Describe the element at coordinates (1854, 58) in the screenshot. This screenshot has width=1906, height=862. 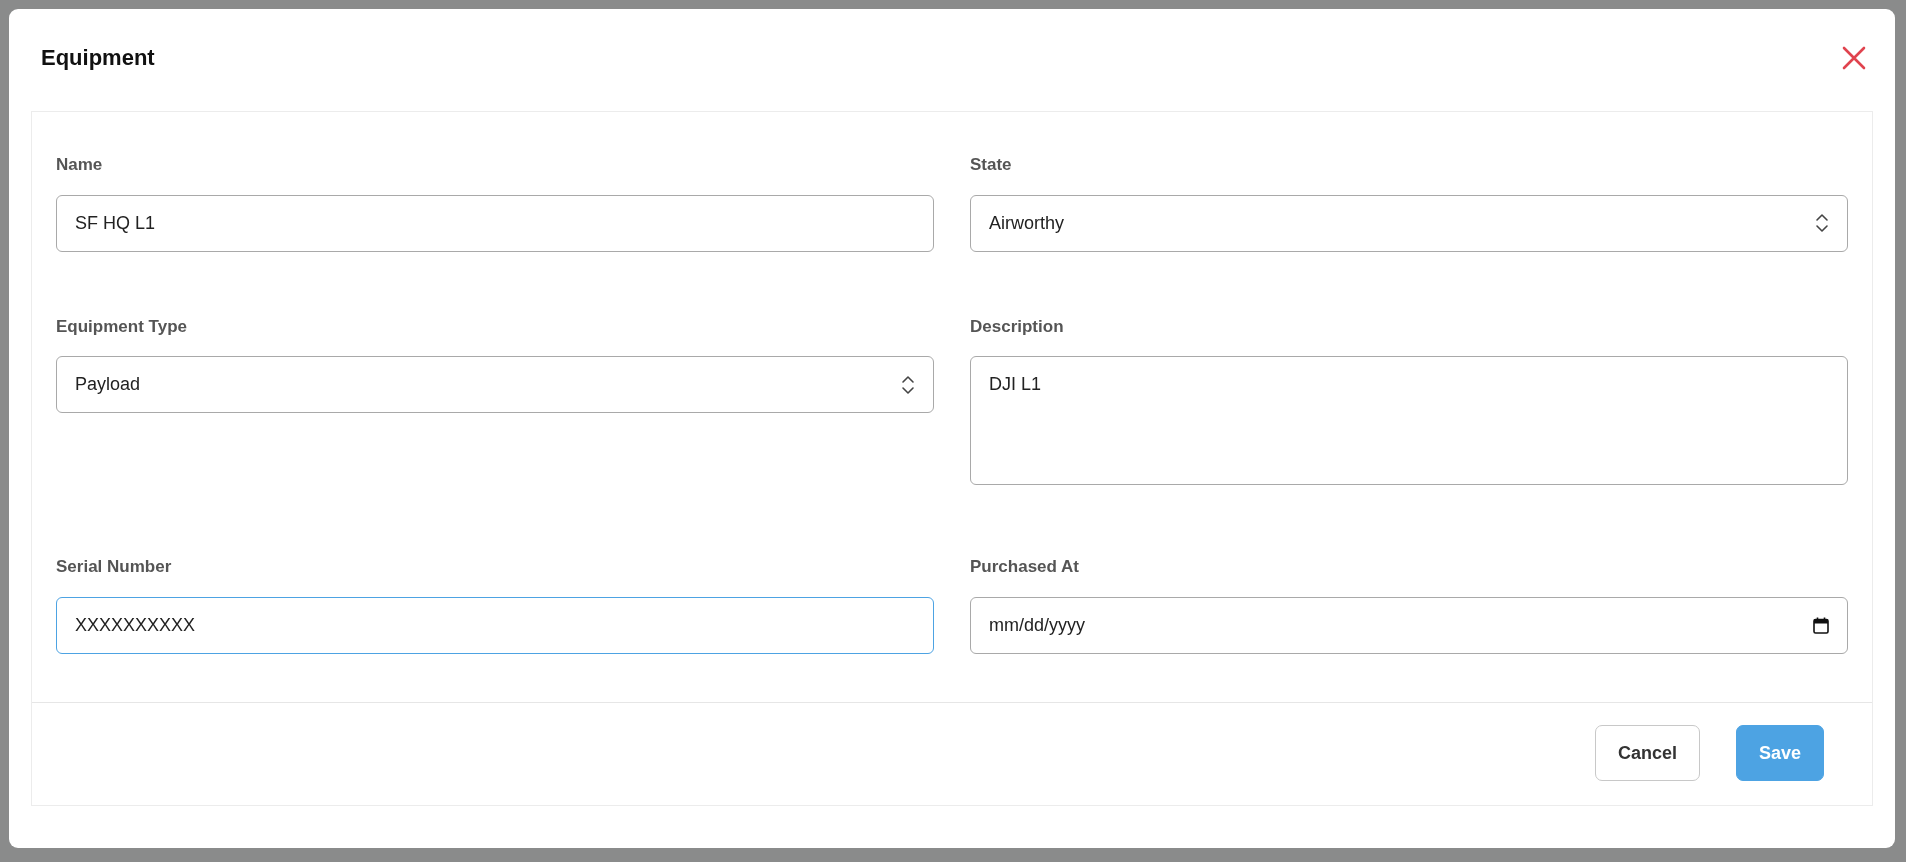
I see `close-icon` at that location.